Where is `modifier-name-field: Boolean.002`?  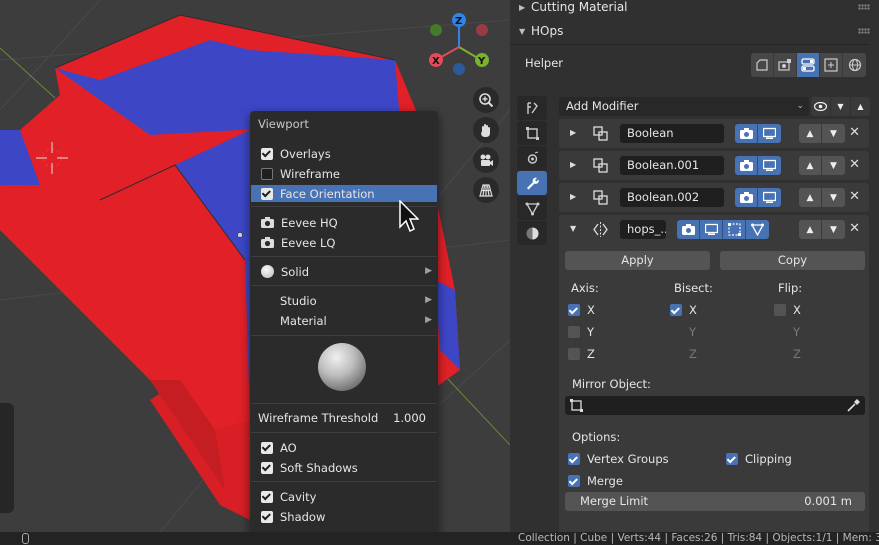 modifier-name-field: Boolean.002 is located at coordinates (672, 197).